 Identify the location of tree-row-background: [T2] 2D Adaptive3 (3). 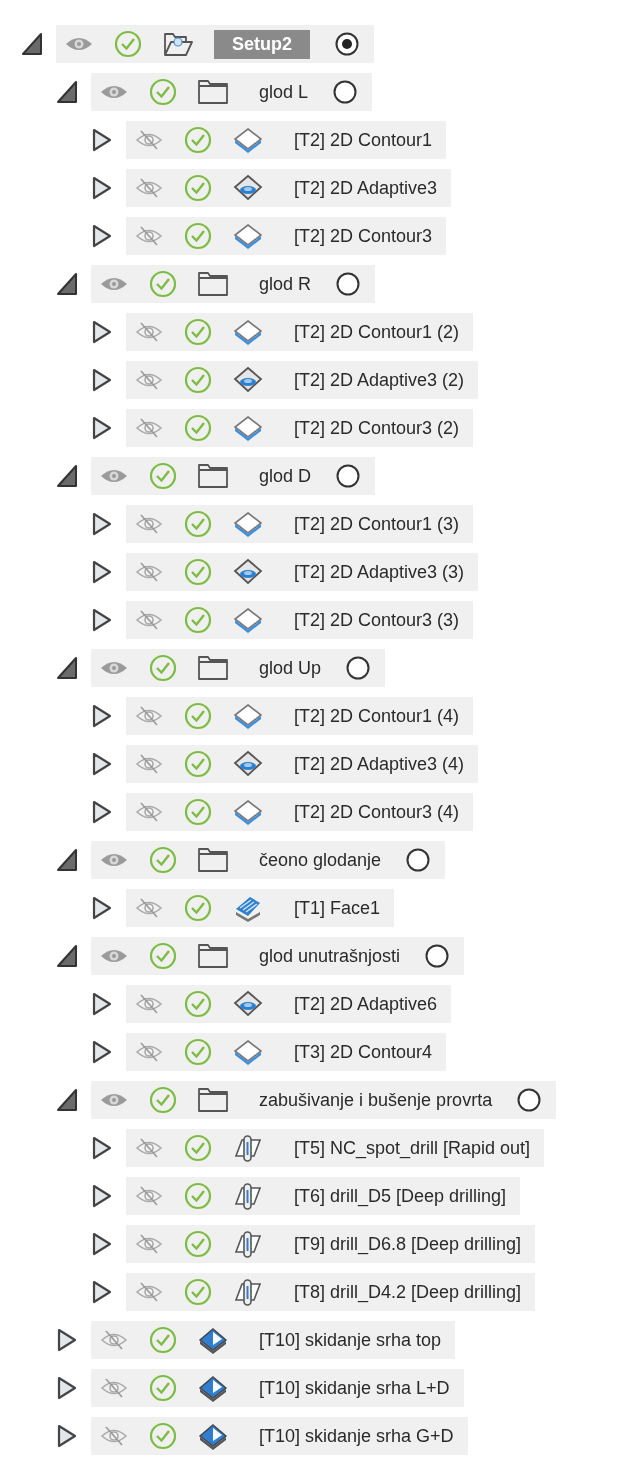
(302, 572).